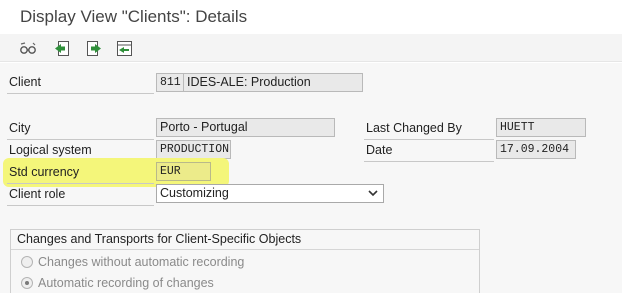 This screenshot has height=293, width=622. I want to click on last-changed-by-field: HUETT, so click(541, 127).